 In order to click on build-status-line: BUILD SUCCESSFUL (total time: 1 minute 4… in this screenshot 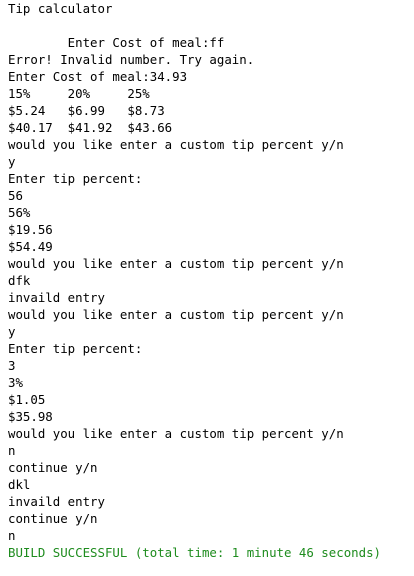, I will do `click(194, 552)`.